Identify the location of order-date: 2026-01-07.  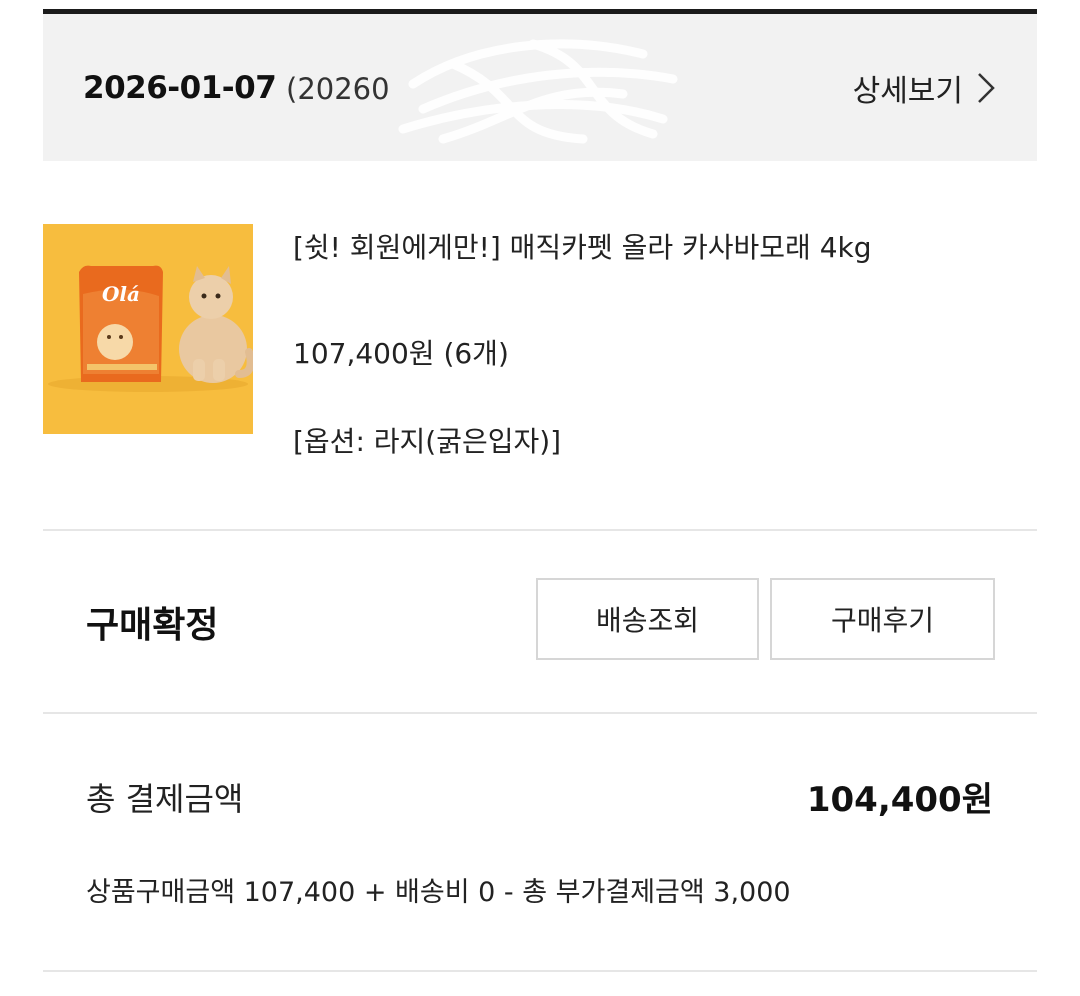
(180, 88).